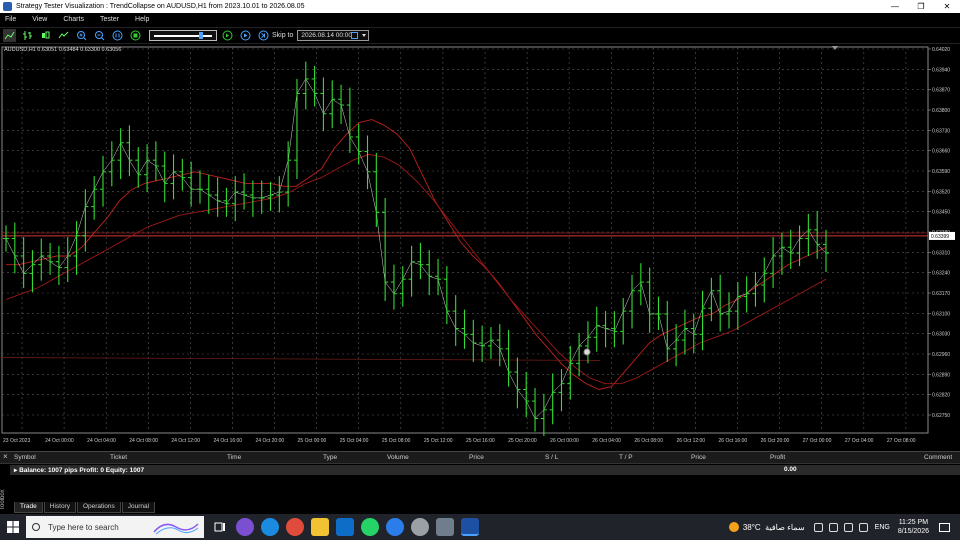 The width and height of the screenshot is (960, 540). Describe the element at coordinates (941, 253) in the screenshot. I see `price-label: 0.63310` at that location.